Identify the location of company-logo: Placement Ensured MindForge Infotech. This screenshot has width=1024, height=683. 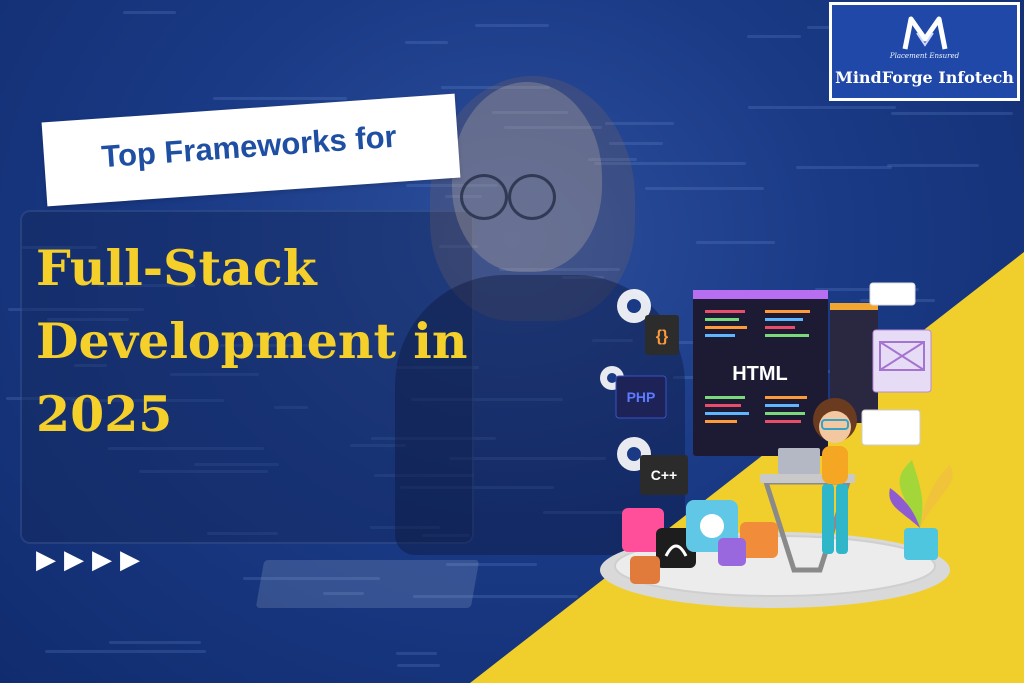
(924, 51).